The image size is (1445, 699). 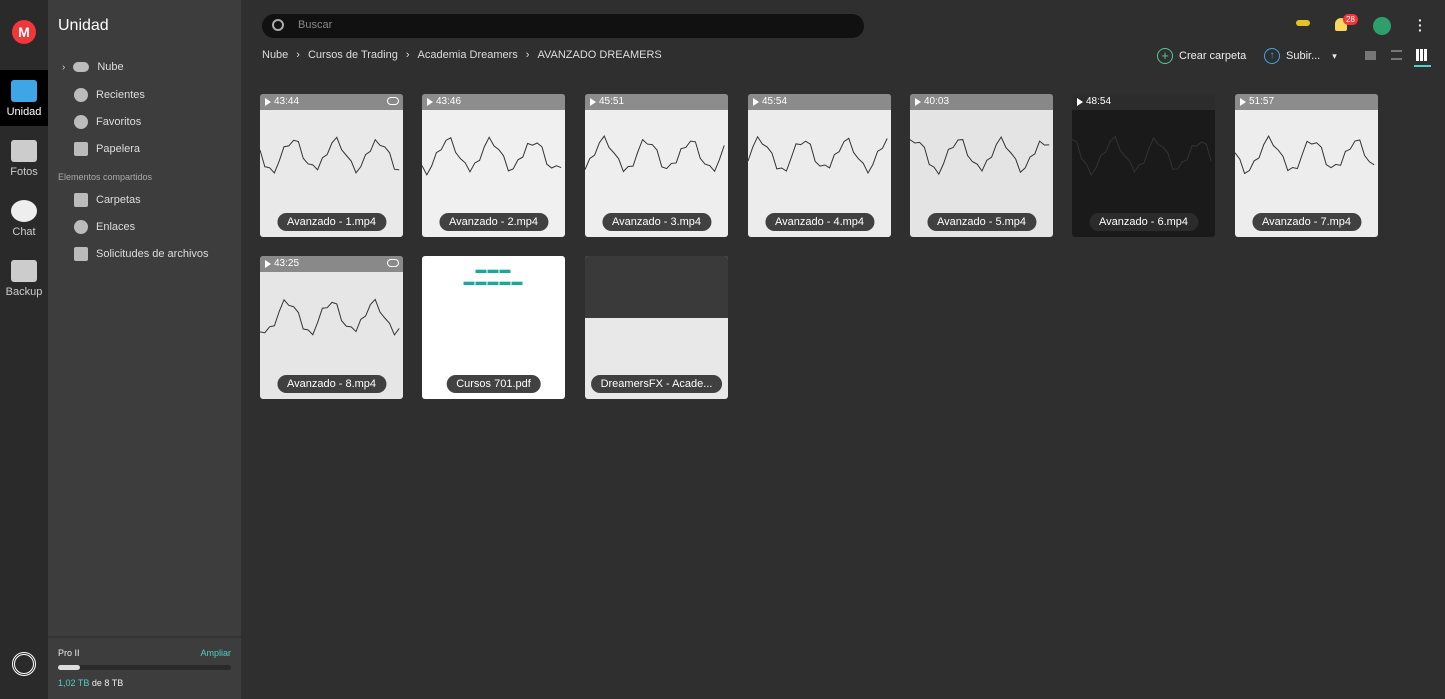 What do you see at coordinates (1420, 25) in the screenshot?
I see `more-menu-icon: · · ·` at bounding box center [1420, 25].